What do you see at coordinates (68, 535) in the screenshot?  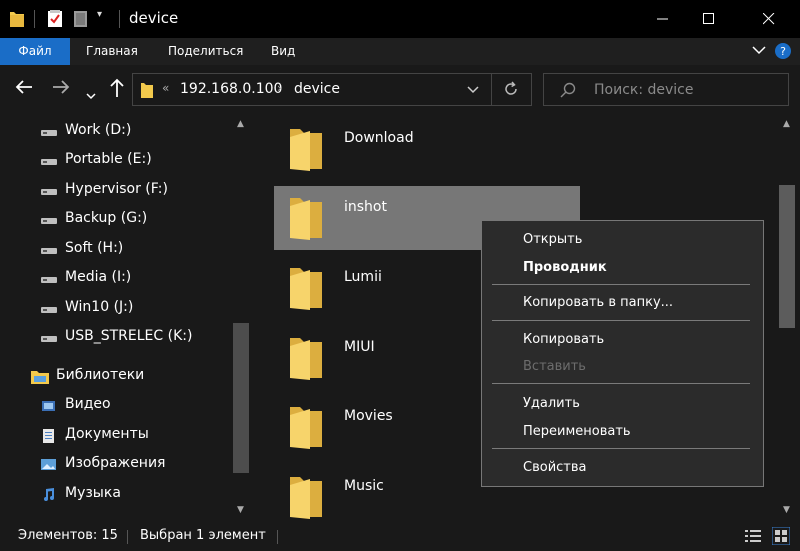 I see `status-item-count: Элементов: 15` at bounding box center [68, 535].